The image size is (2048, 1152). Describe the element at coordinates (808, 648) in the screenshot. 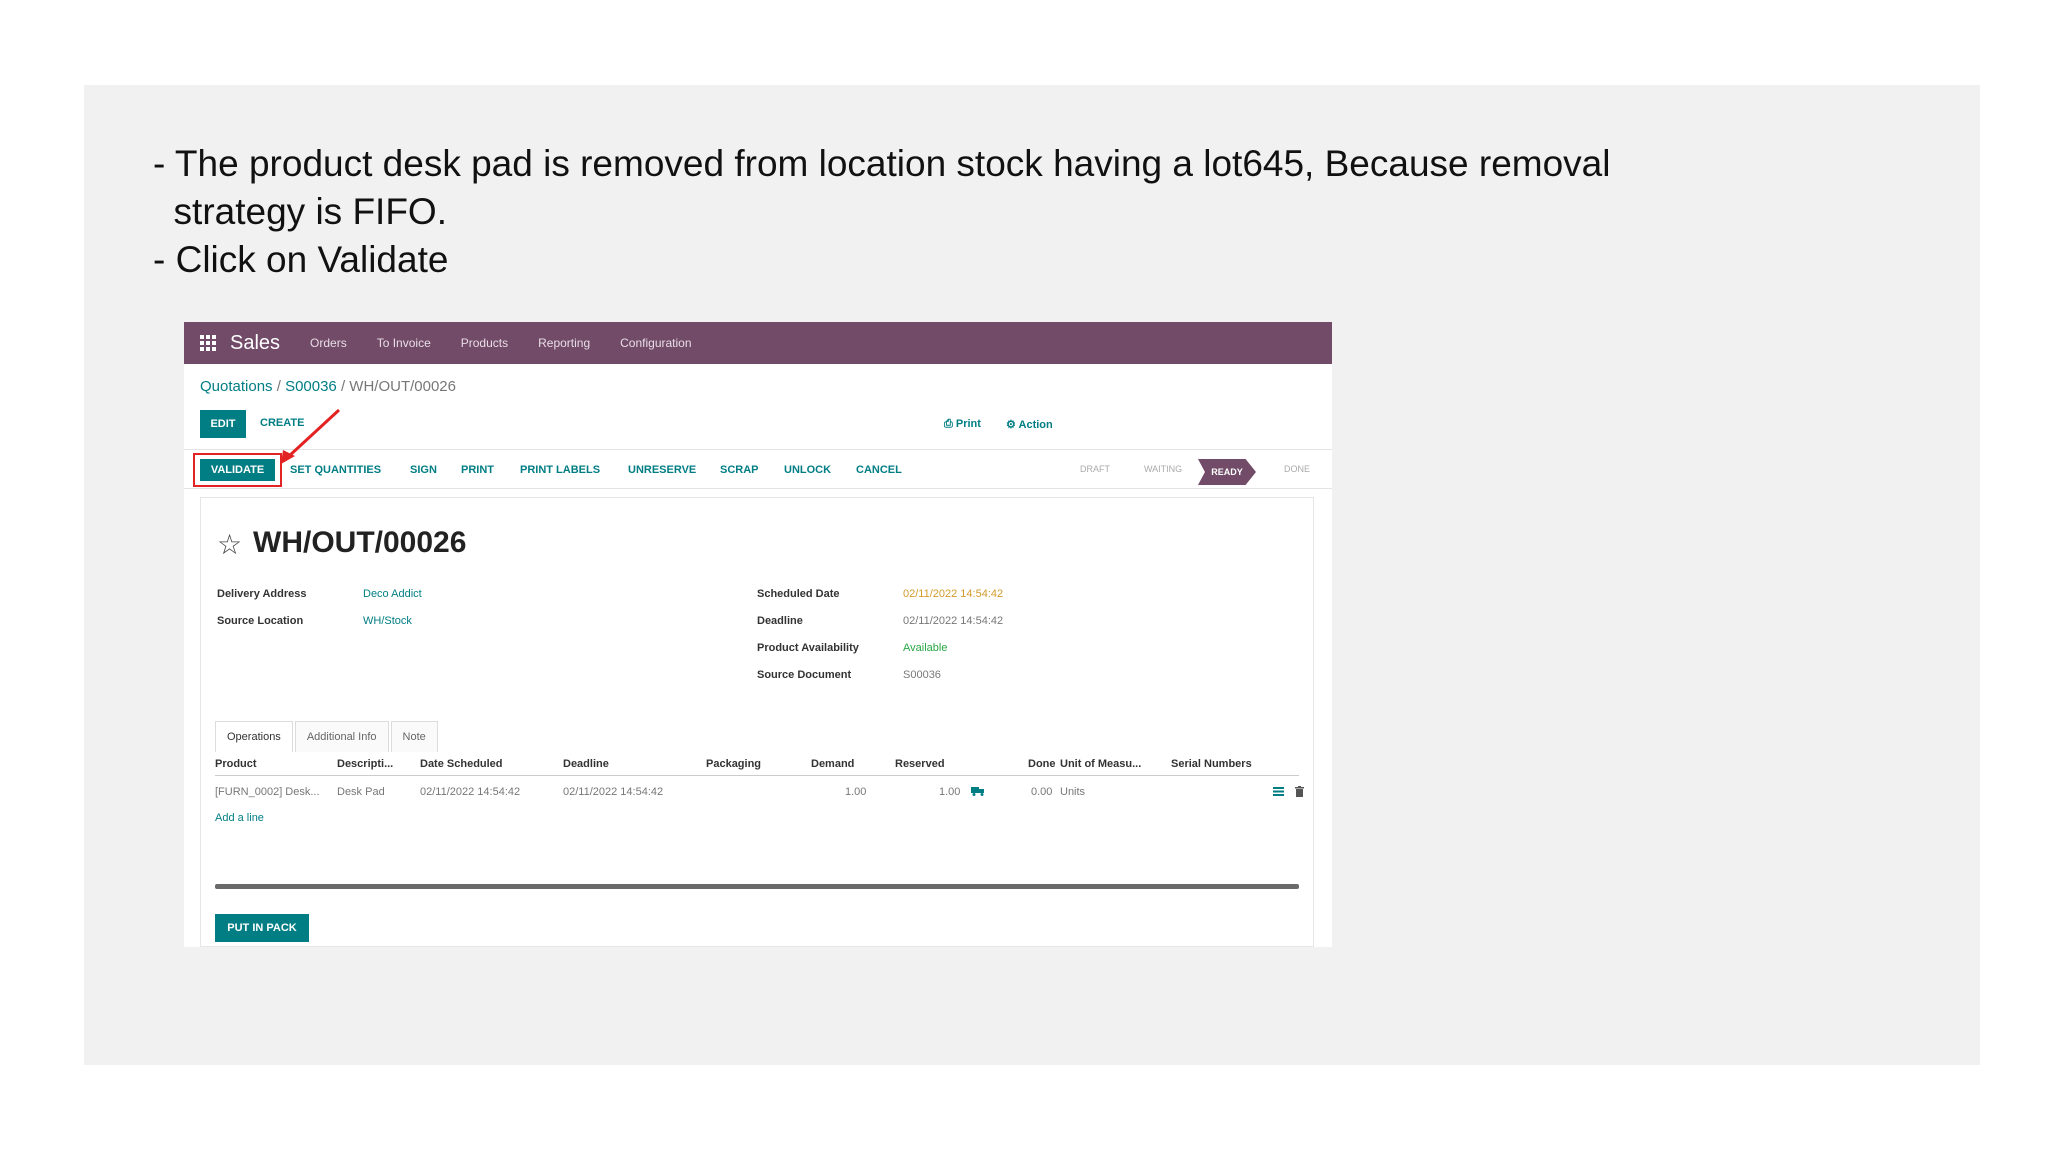

I see `availability-label: Product Availability` at that location.